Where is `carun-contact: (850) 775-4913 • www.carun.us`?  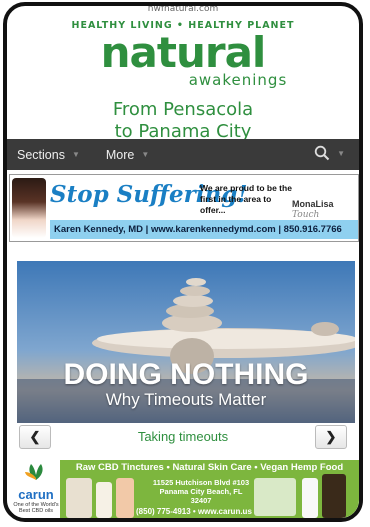 carun-contact: (850) 775-4913 • www.carun.us is located at coordinates (194, 511).